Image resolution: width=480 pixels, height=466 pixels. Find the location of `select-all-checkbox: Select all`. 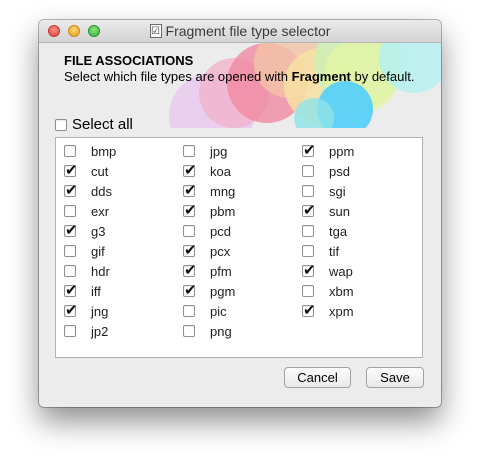

select-all-checkbox: Select all is located at coordinates (94, 124).